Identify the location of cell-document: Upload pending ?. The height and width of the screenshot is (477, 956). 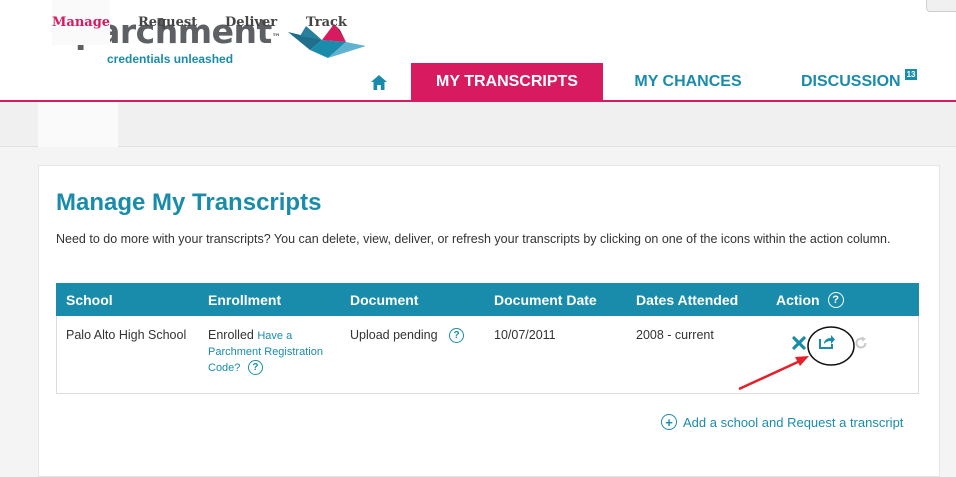
(407, 336).